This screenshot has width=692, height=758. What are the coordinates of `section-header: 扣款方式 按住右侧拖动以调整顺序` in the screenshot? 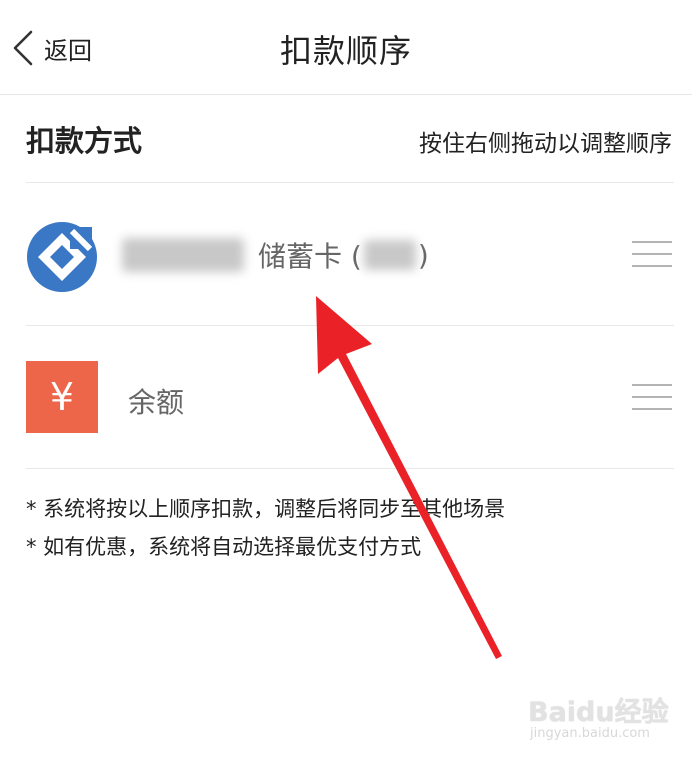 It's located at (346, 139).